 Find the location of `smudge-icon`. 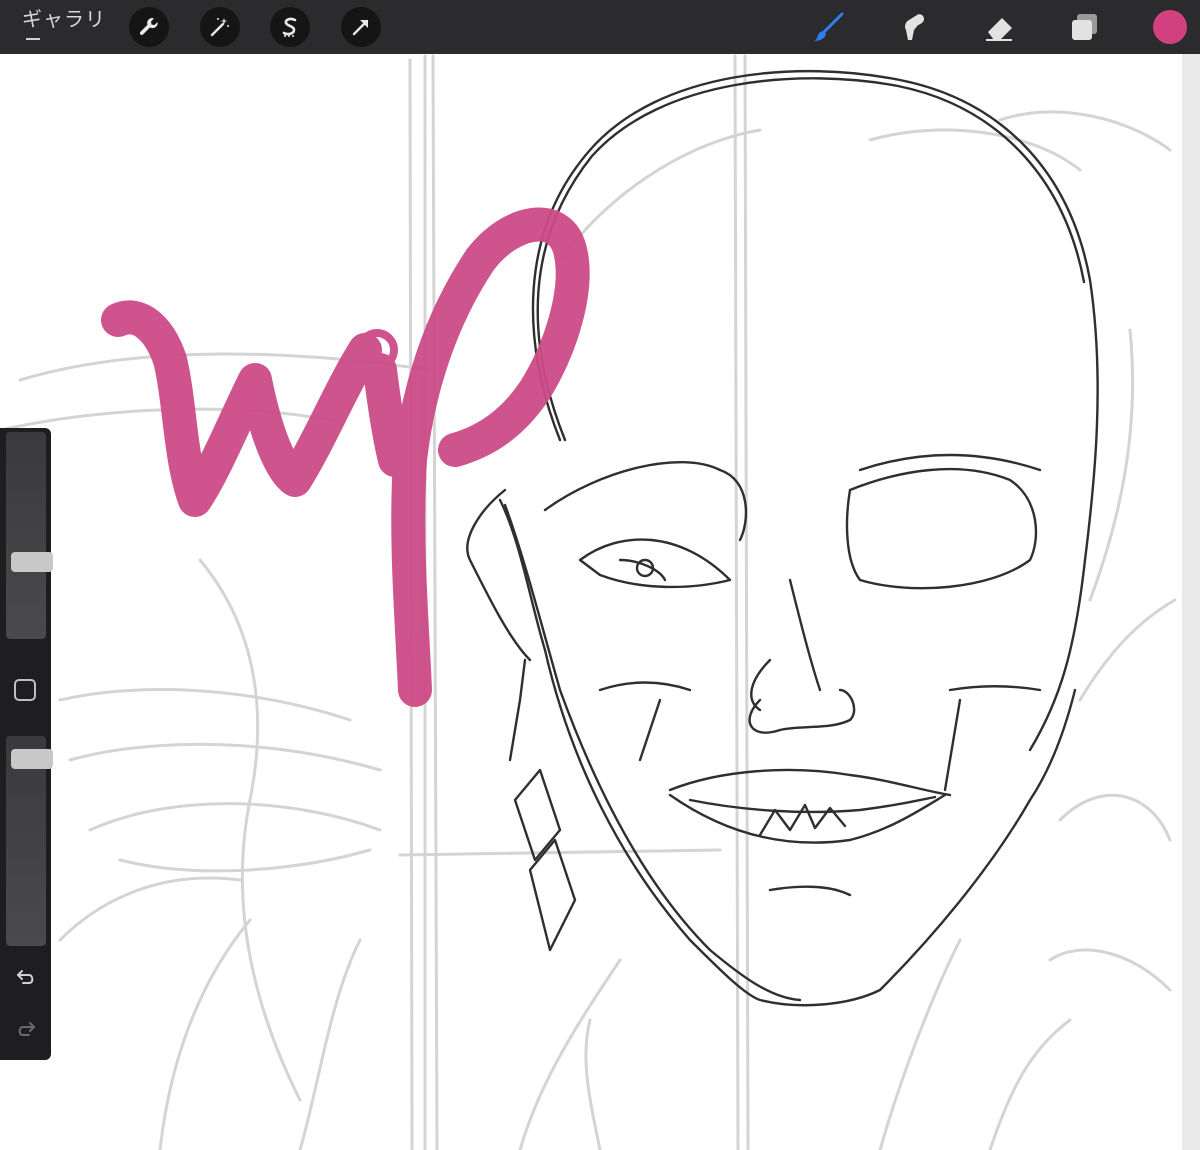

smudge-icon is located at coordinates (914, 27).